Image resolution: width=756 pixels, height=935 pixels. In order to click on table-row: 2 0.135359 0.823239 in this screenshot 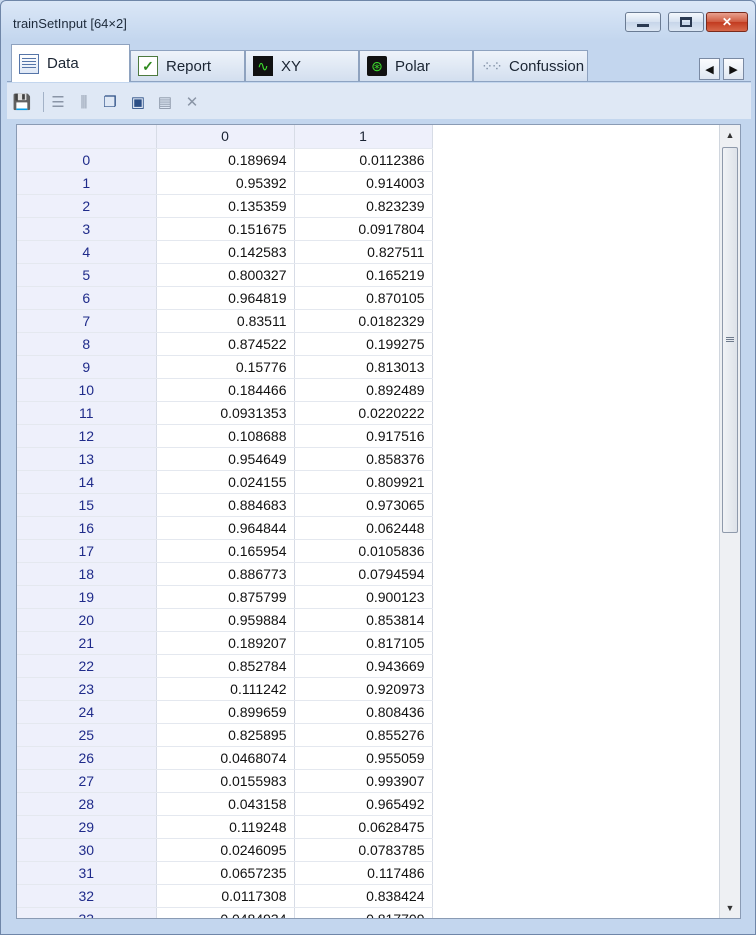, I will do `click(225, 206)`.